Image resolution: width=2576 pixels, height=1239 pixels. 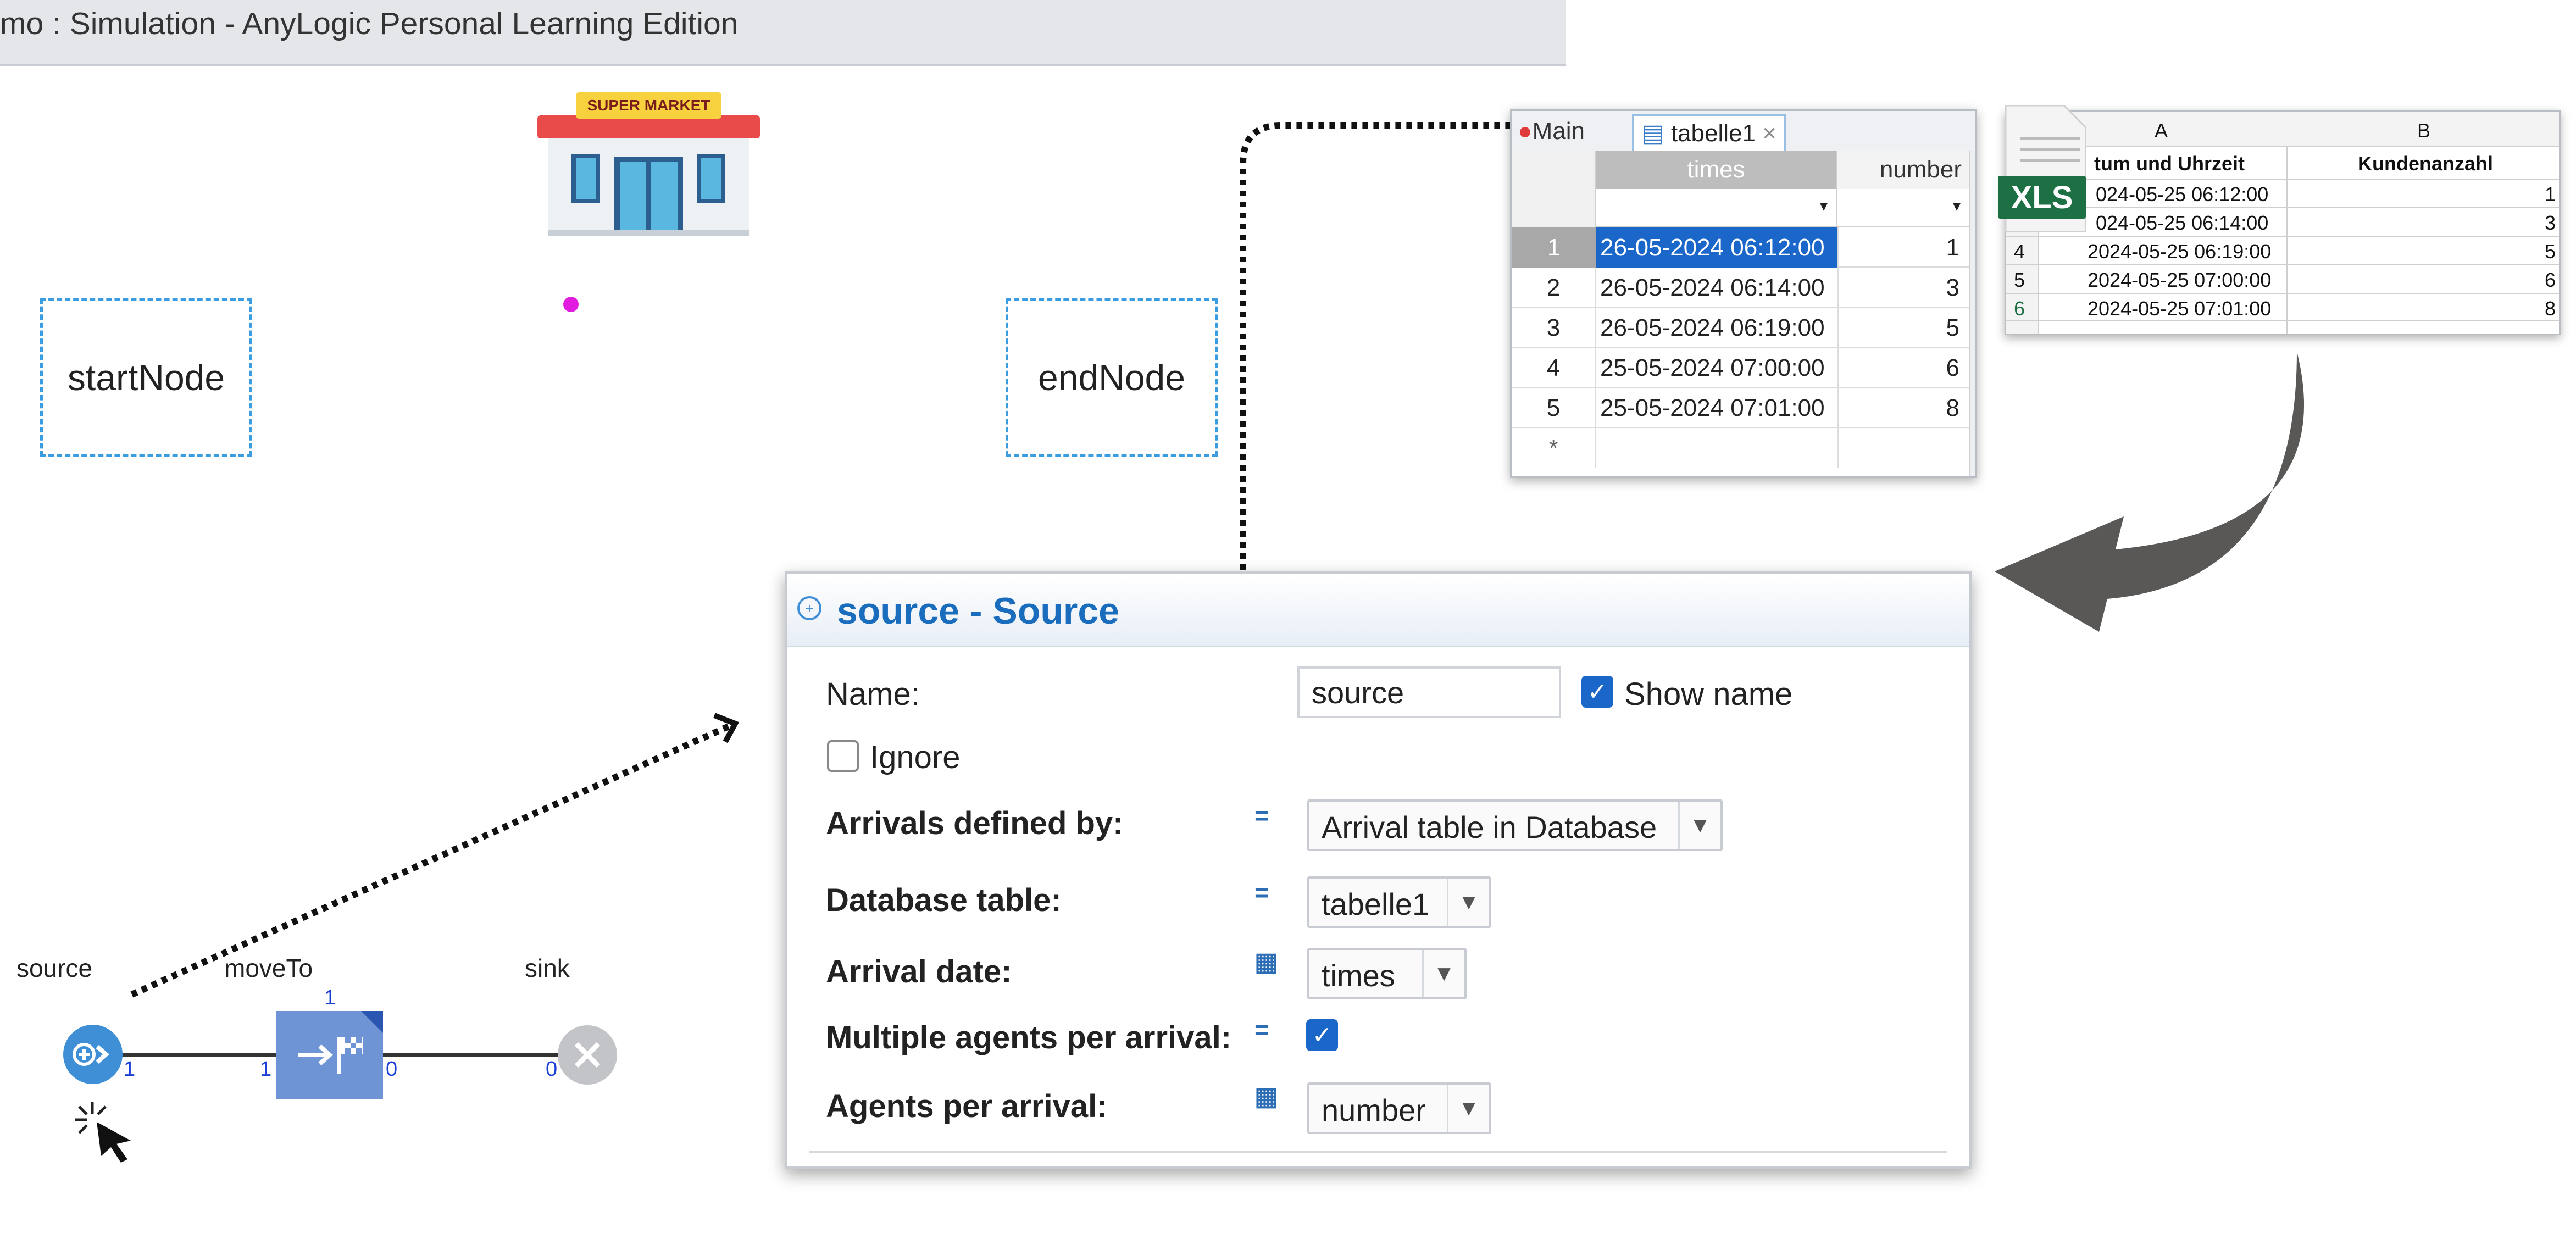 I want to click on excel-cell-a: 2024-05-25 07:01:00, so click(x=2179, y=308).